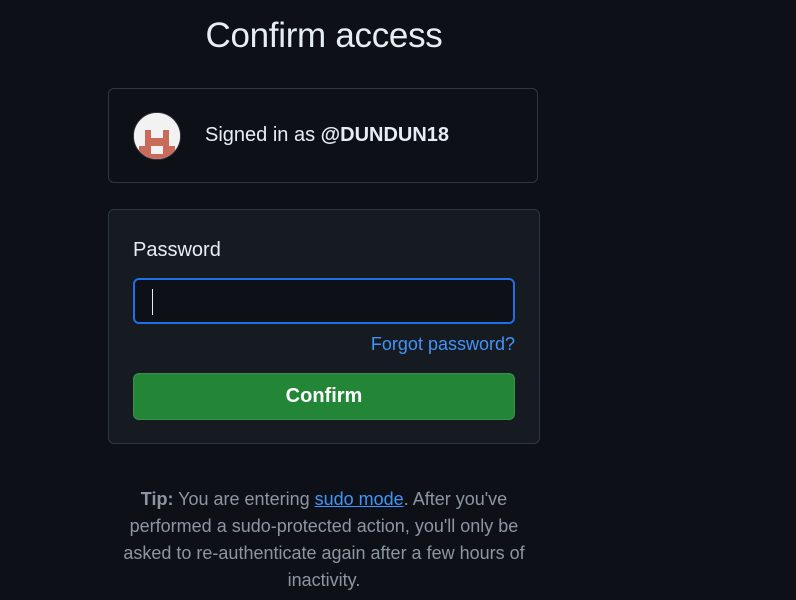 This screenshot has width=796, height=600. What do you see at coordinates (324, 396) in the screenshot?
I see `confirm-button: Confirm` at bounding box center [324, 396].